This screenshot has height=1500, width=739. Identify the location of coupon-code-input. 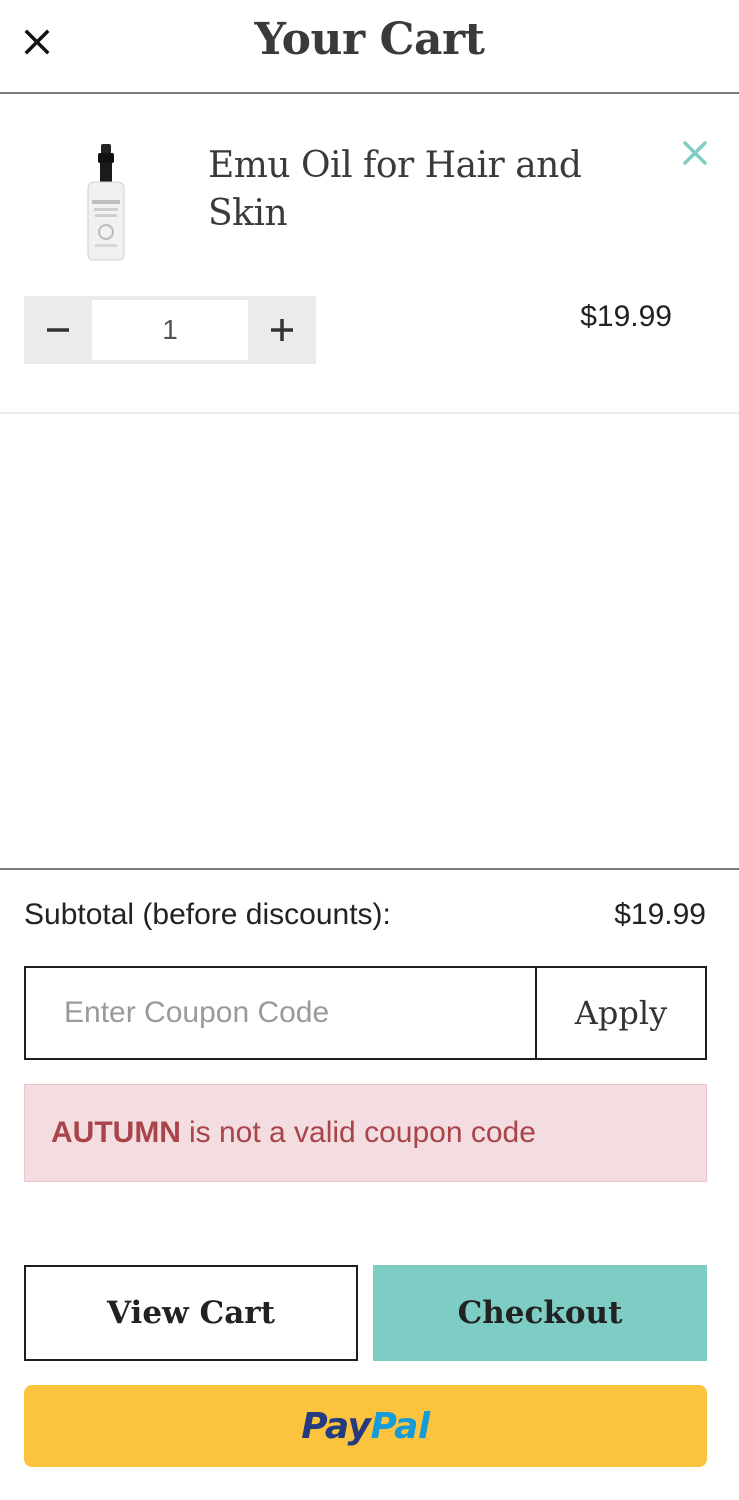
(280, 1013).